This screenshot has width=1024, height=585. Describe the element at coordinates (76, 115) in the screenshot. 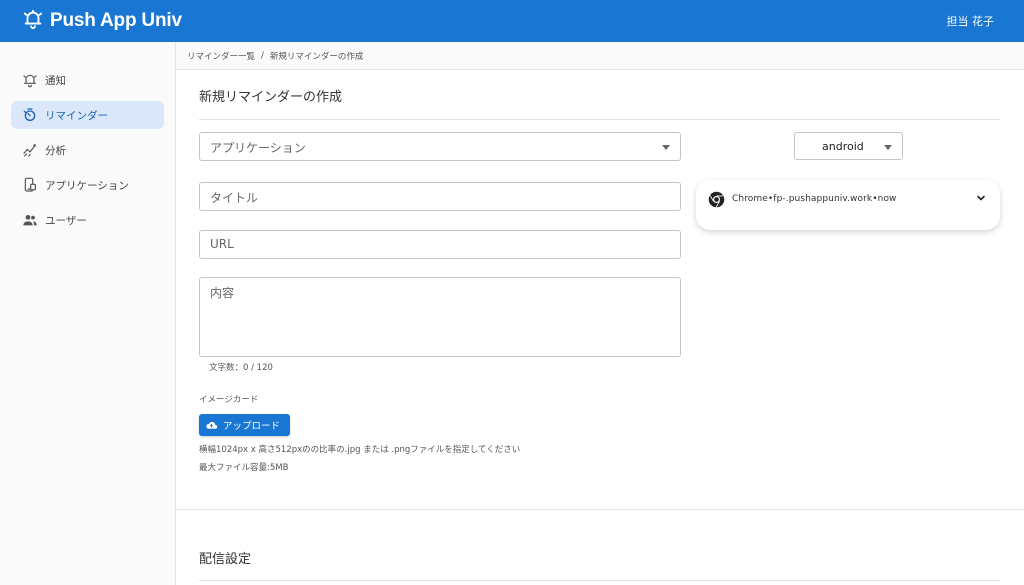

I see `sidebar-item-label: リマインダー` at that location.